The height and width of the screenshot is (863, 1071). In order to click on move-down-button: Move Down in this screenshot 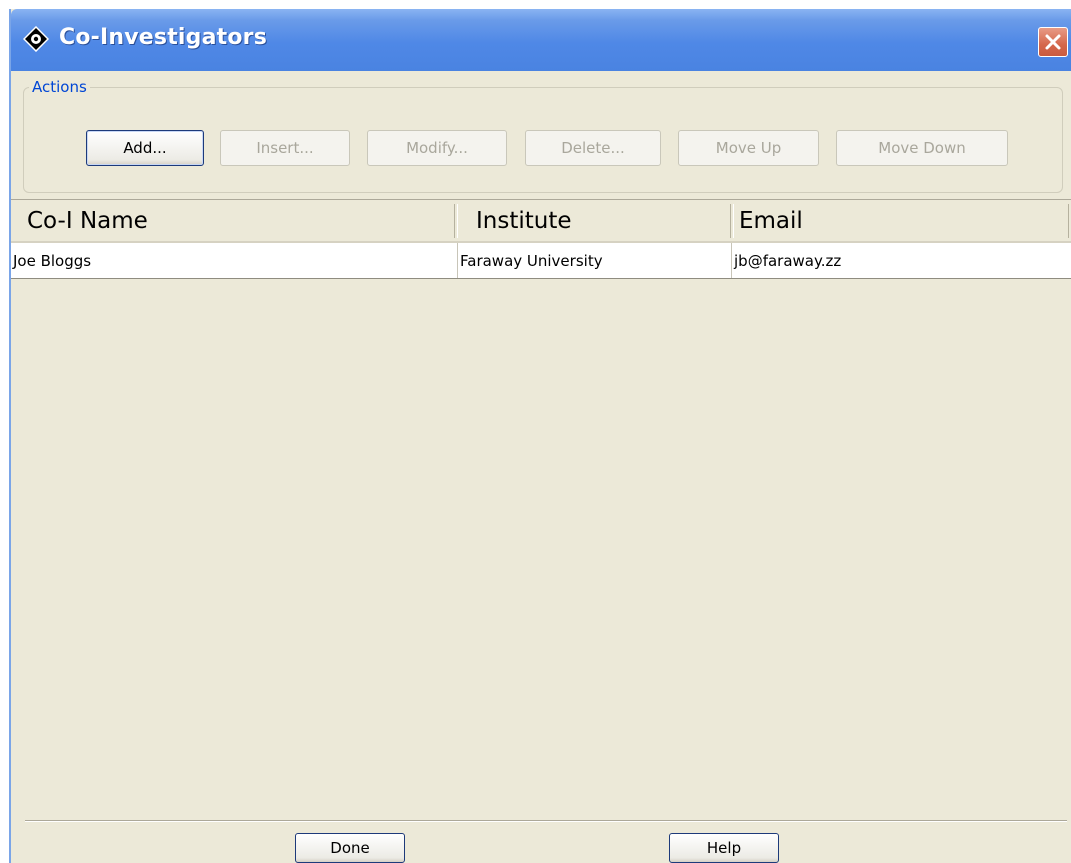, I will do `click(922, 148)`.